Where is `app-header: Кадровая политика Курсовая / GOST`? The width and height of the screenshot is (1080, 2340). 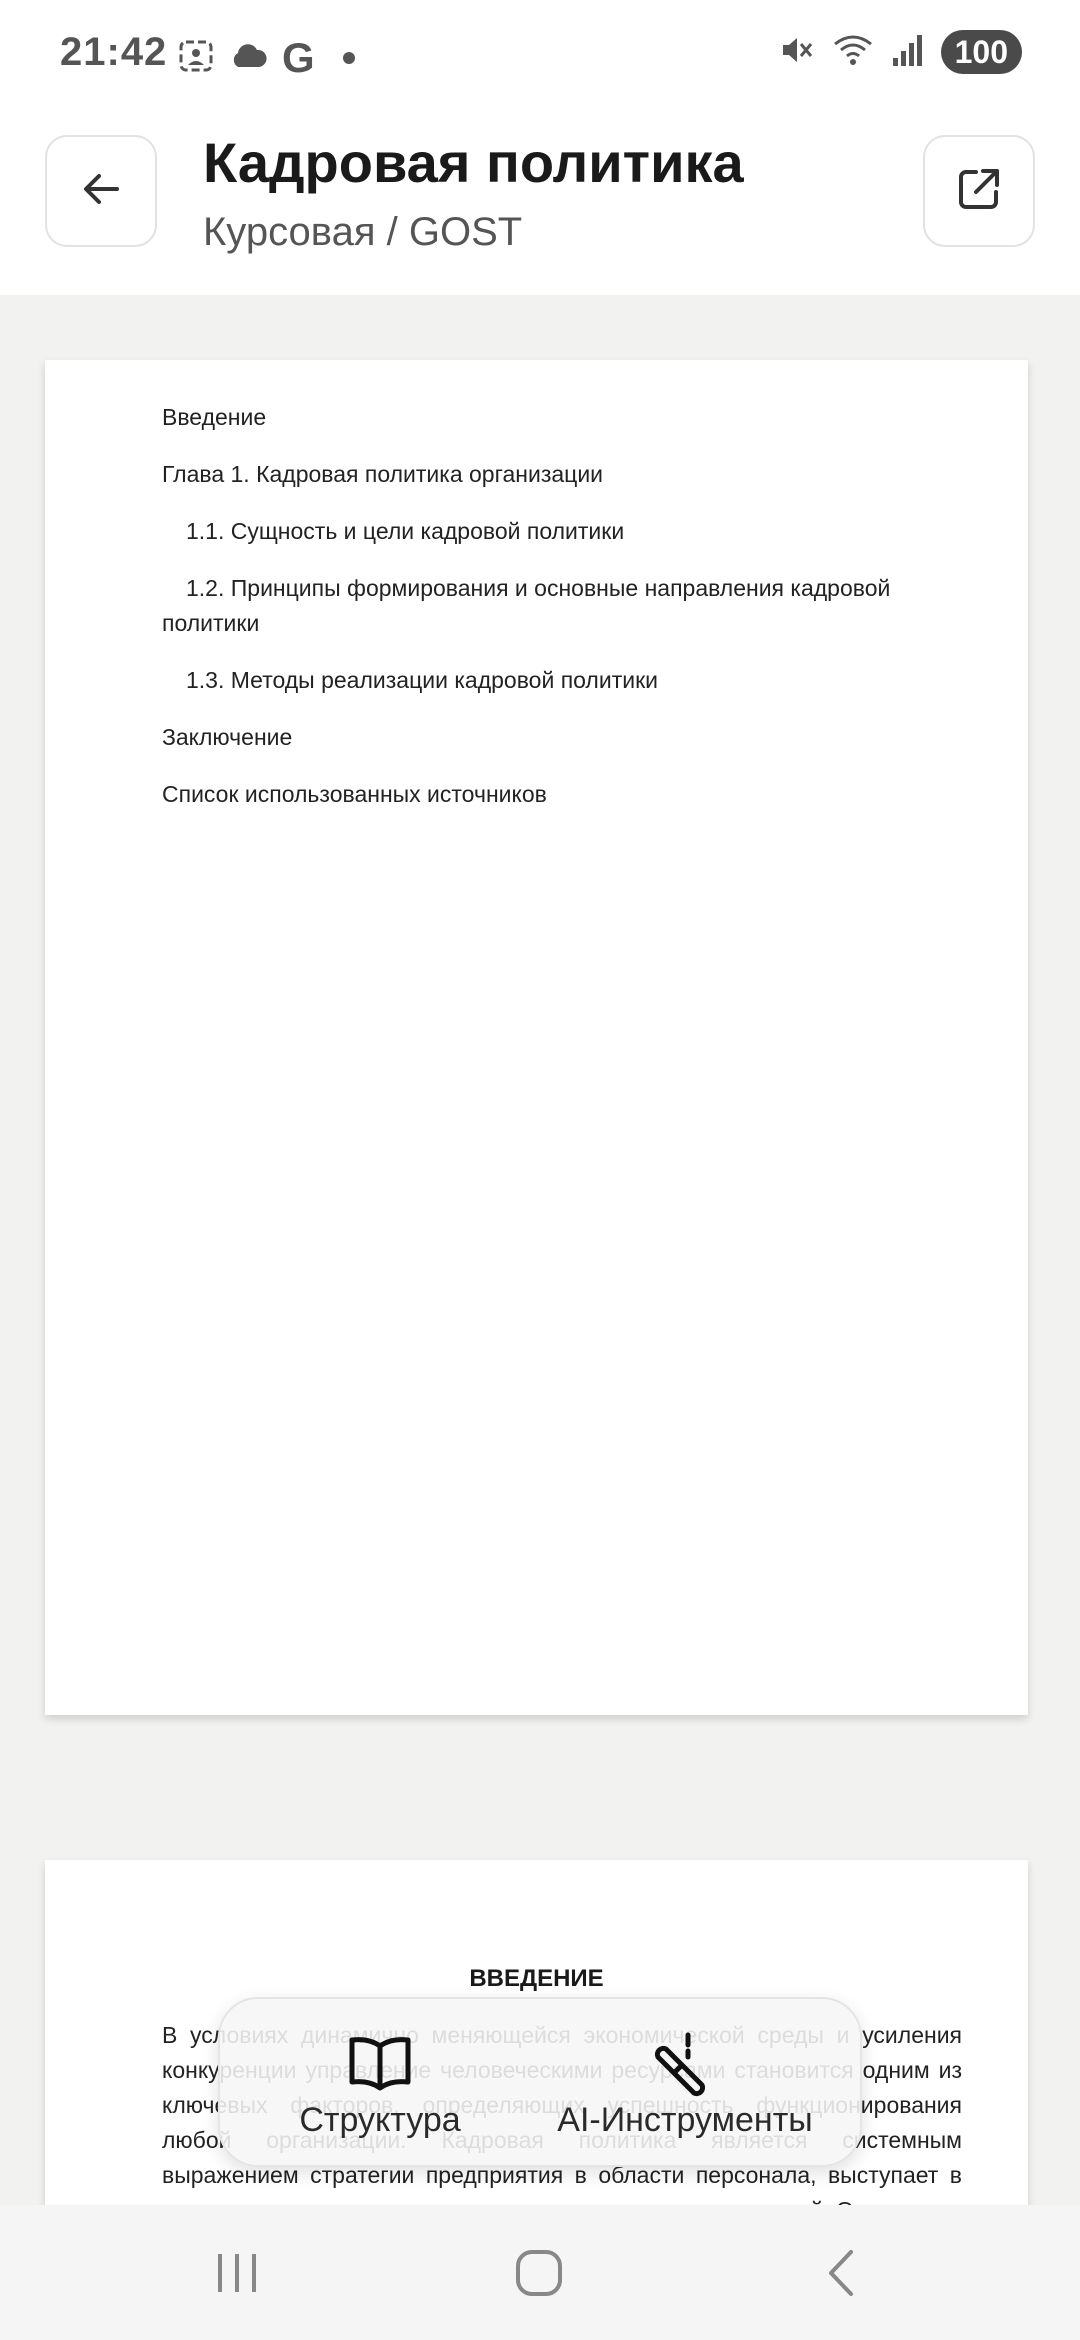
app-header: Кадровая политика Курсовая / GOST is located at coordinates (540, 202).